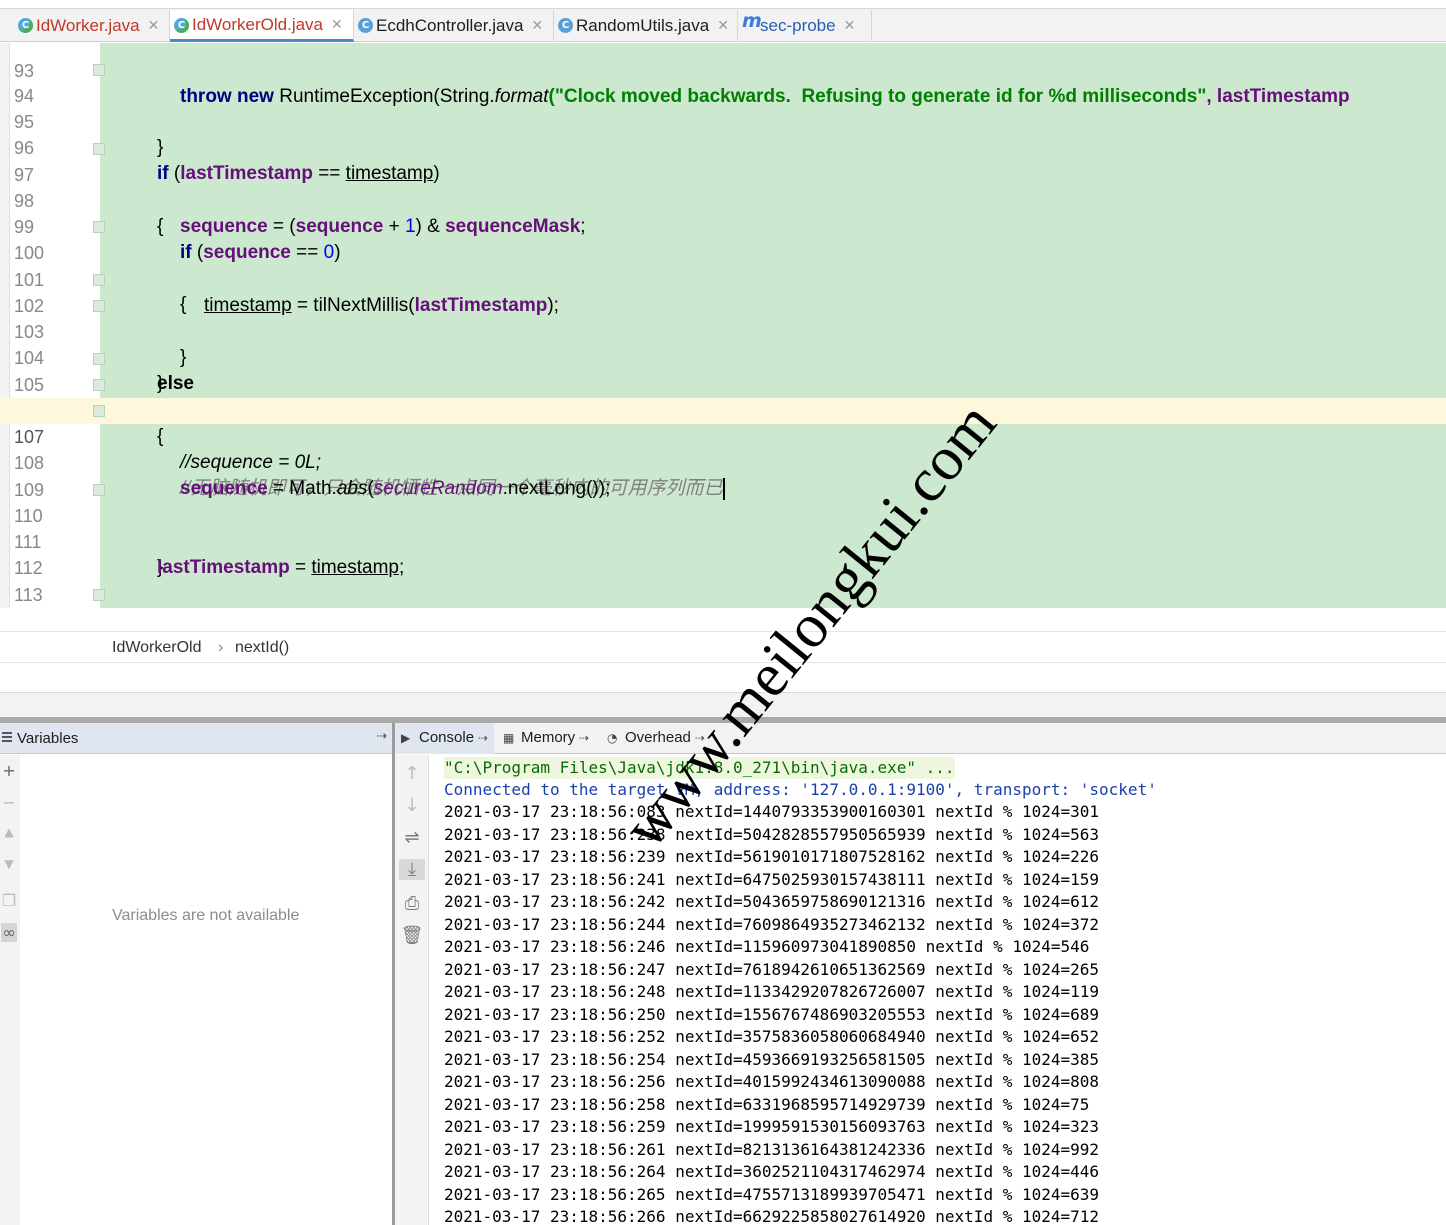 This screenshot has height=1225, width=1446. I want to click on tab-idworkerold: C IdWorkerOld.java ✕, so click(262, 26).